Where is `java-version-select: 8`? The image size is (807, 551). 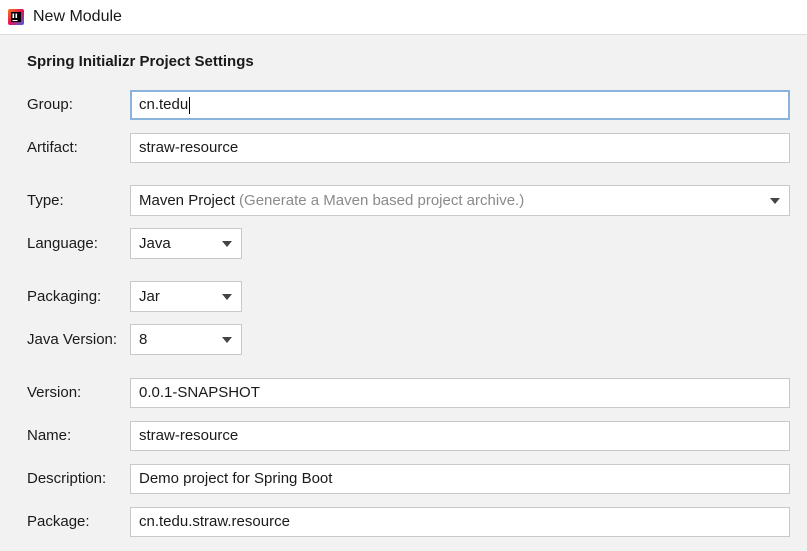
java-version-select: 8 is located at coordinates (186, 339).